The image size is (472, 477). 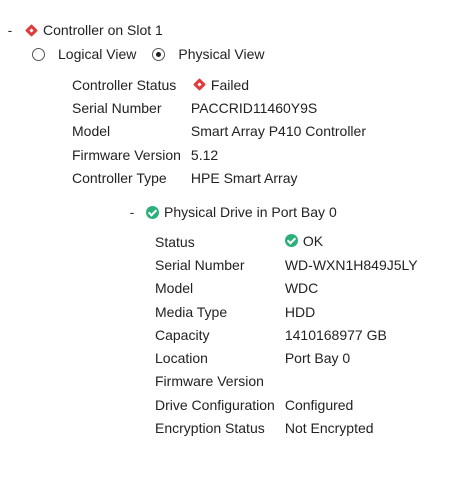 I want to click on property-row: Firmware Version 5.12, so click(x=219, y=154).